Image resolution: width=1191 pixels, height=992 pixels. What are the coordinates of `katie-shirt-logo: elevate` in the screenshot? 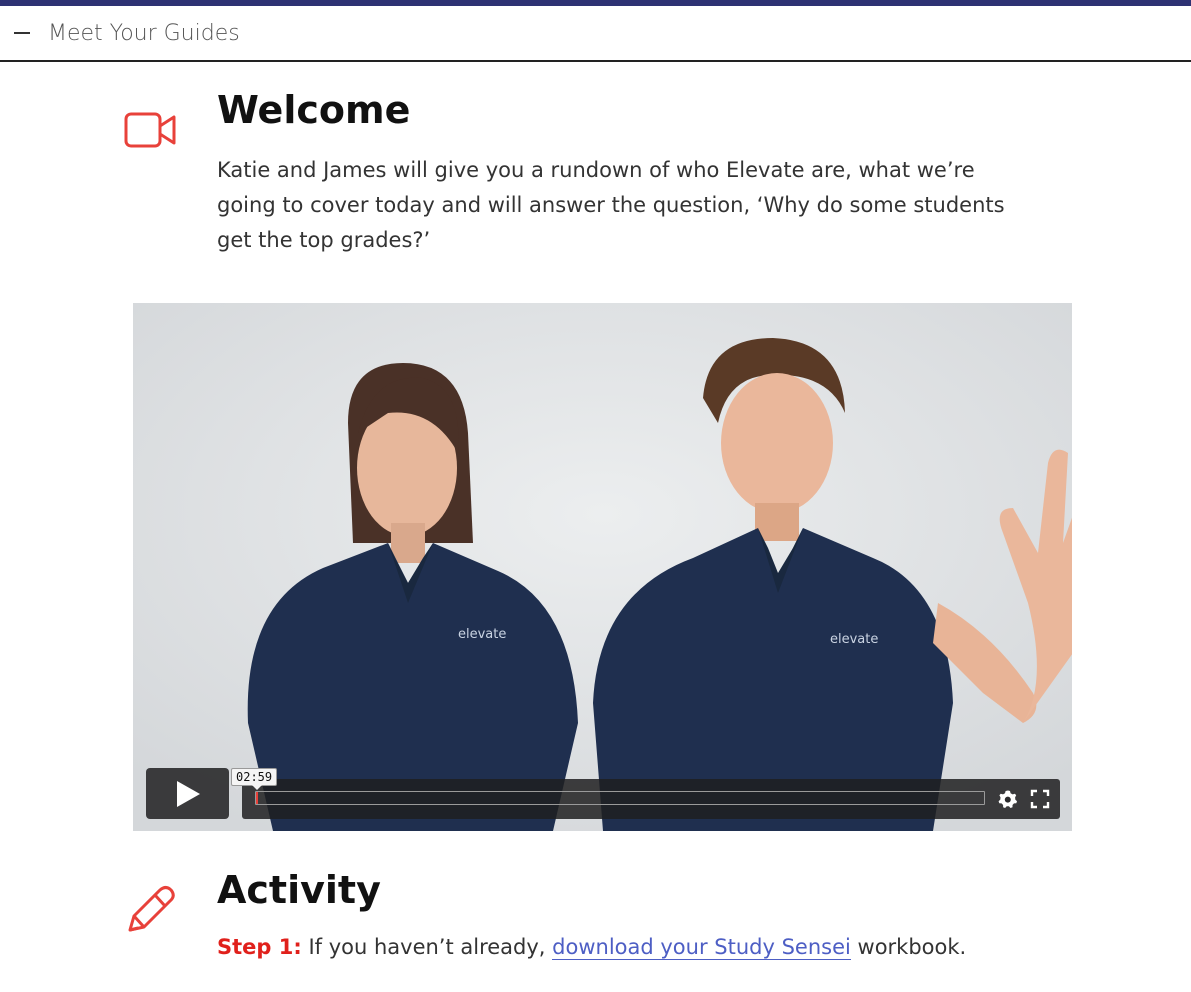 It's located at (482, 634).